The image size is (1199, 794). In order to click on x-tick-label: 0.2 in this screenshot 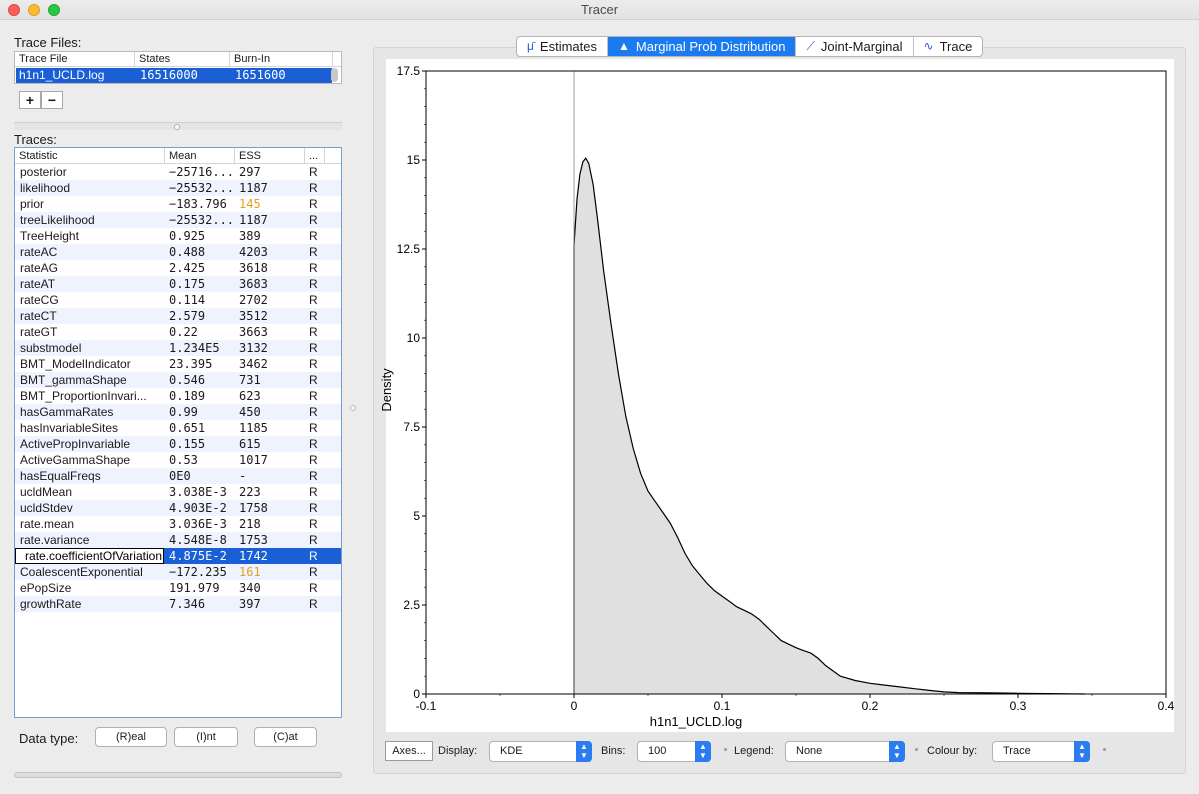, I will do `click(870, 706)`.